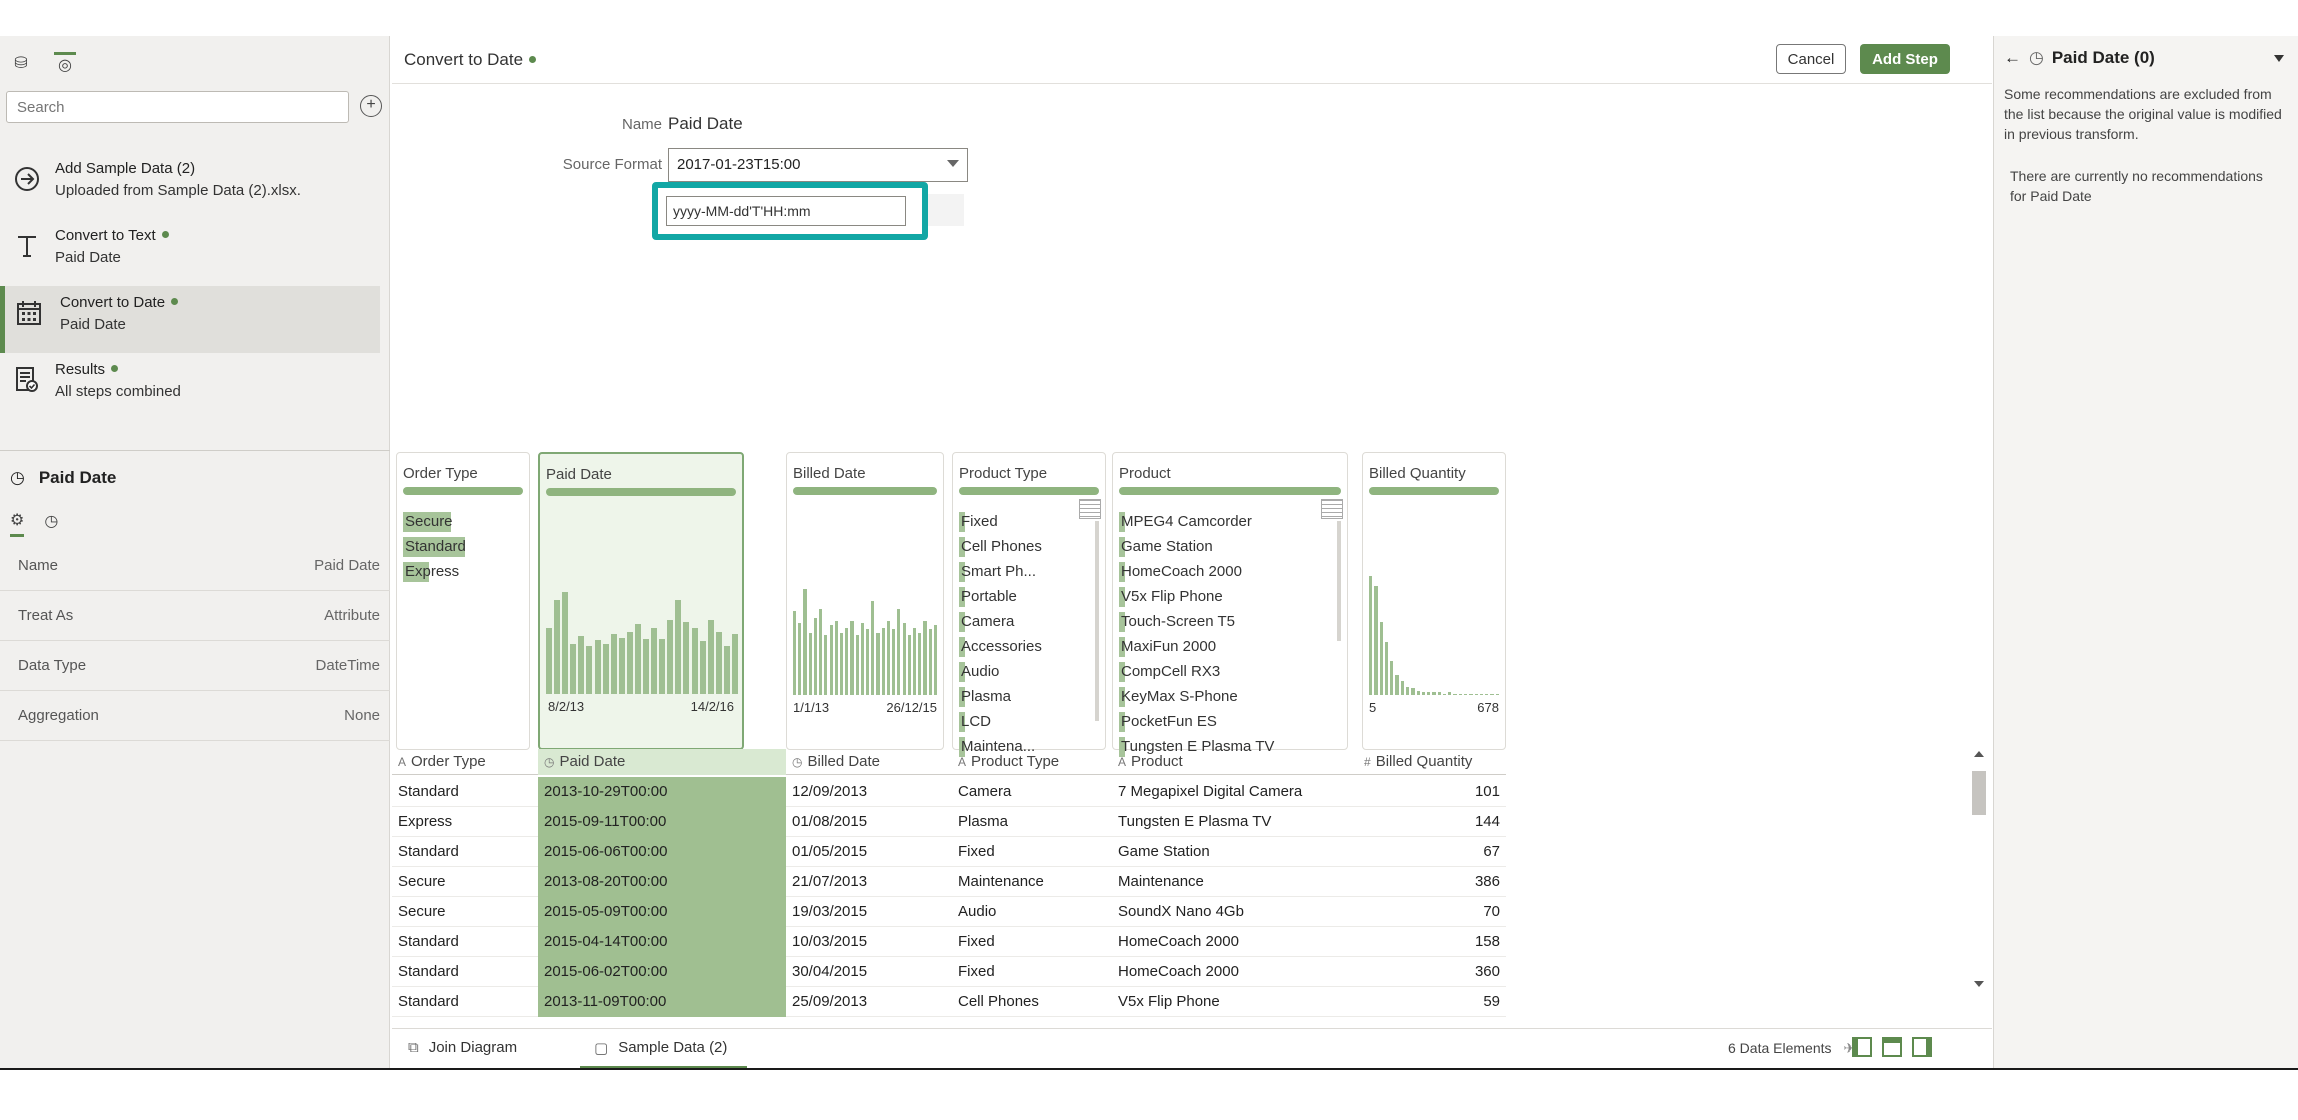 The image size is (2298, 1120). Describe the element at coordinates (21, 63) in the screenshot. I see `database-icon: ⛁` at that location.